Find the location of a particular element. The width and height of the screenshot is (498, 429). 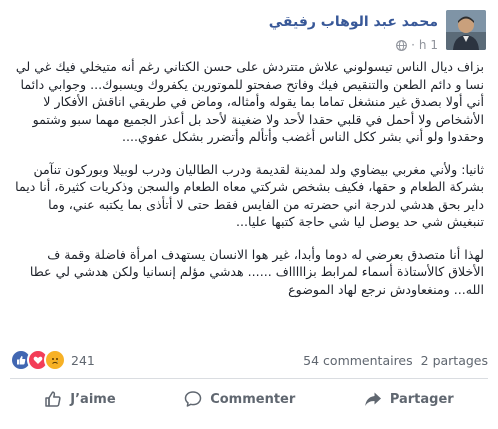

post-time: 1 h is located at coordinates (428, 45).